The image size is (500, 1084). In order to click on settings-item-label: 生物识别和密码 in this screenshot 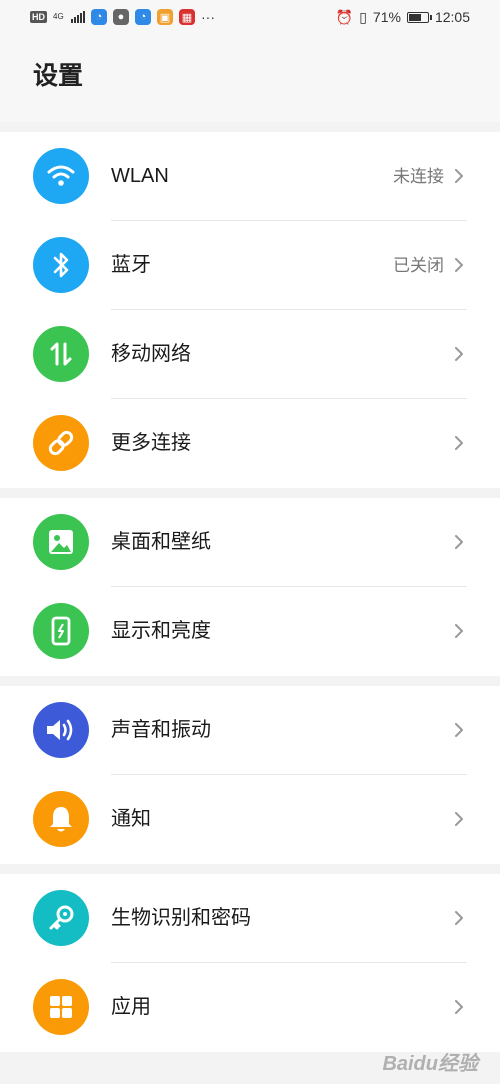, I will do `click(181, 918)`.